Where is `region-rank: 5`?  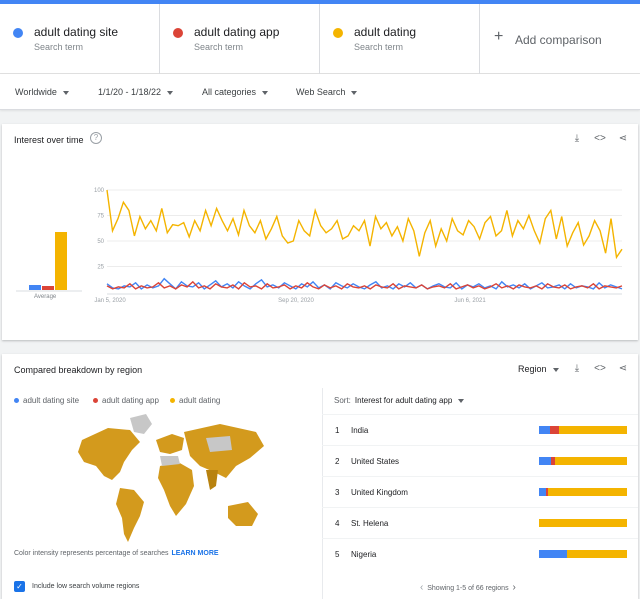
region-rank: 5 is located at coordinates (337, 554).